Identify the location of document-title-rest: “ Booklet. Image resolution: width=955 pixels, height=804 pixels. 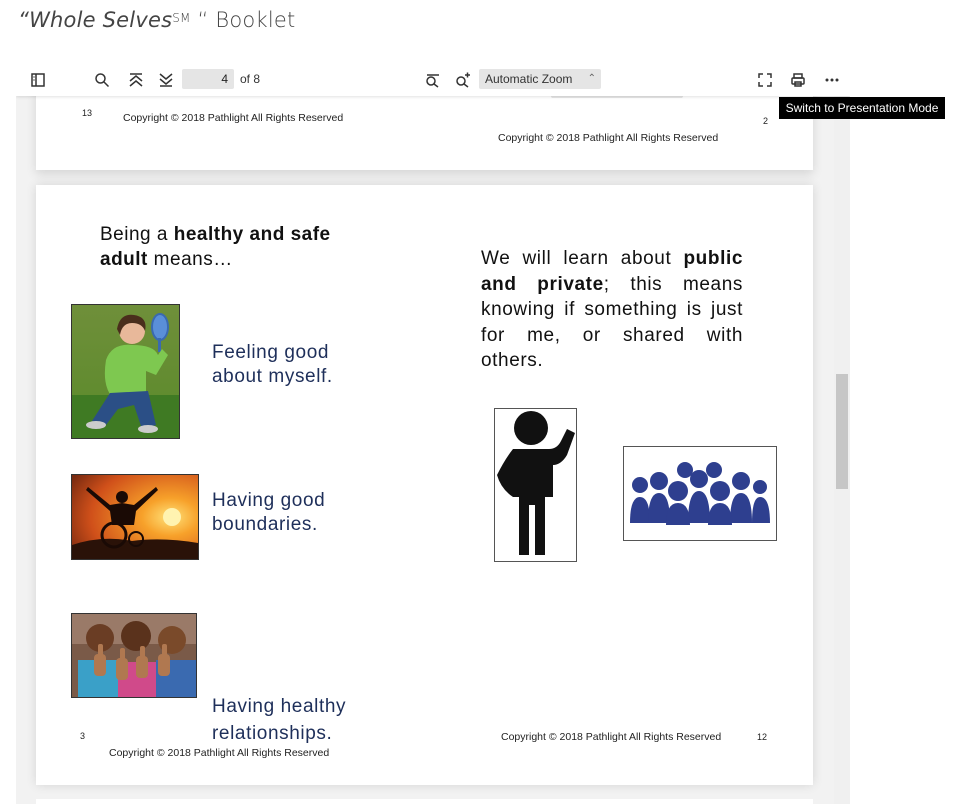
(243, 20).